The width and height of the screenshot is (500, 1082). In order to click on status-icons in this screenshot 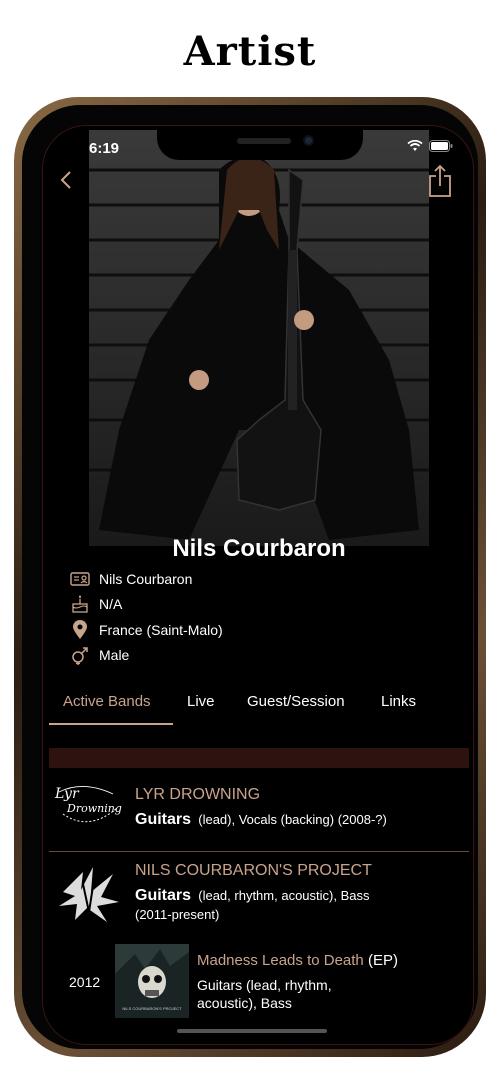, I will do `click(430, 146)`.